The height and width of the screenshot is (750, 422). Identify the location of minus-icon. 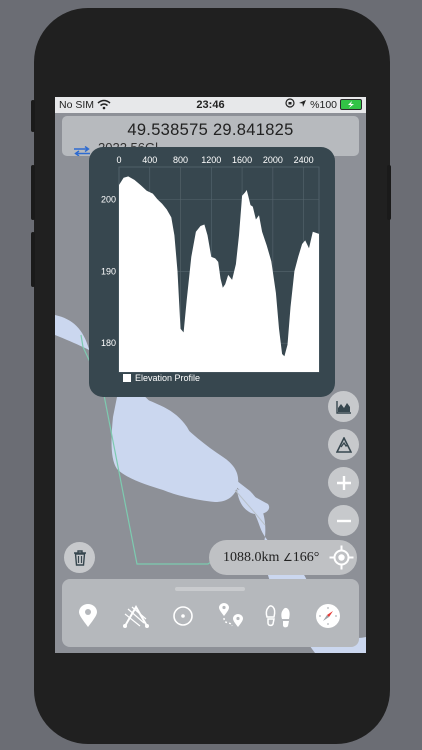
(344, 521).